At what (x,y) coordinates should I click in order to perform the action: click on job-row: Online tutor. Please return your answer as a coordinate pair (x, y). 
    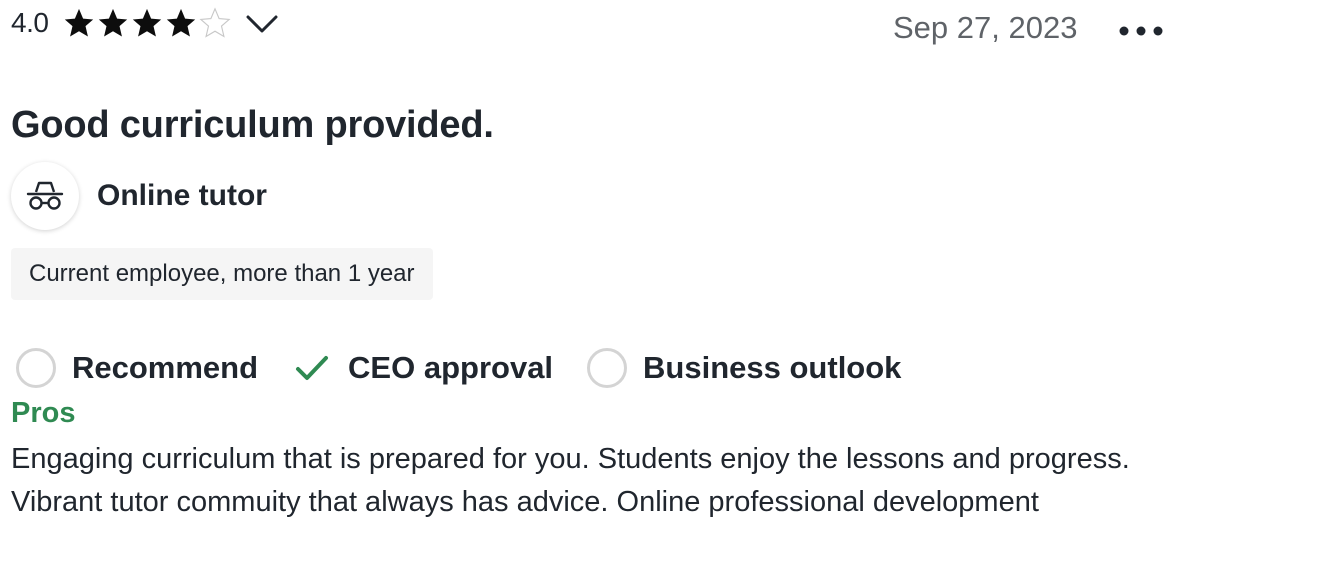
    Looking at the image, I should click on (139, 196).